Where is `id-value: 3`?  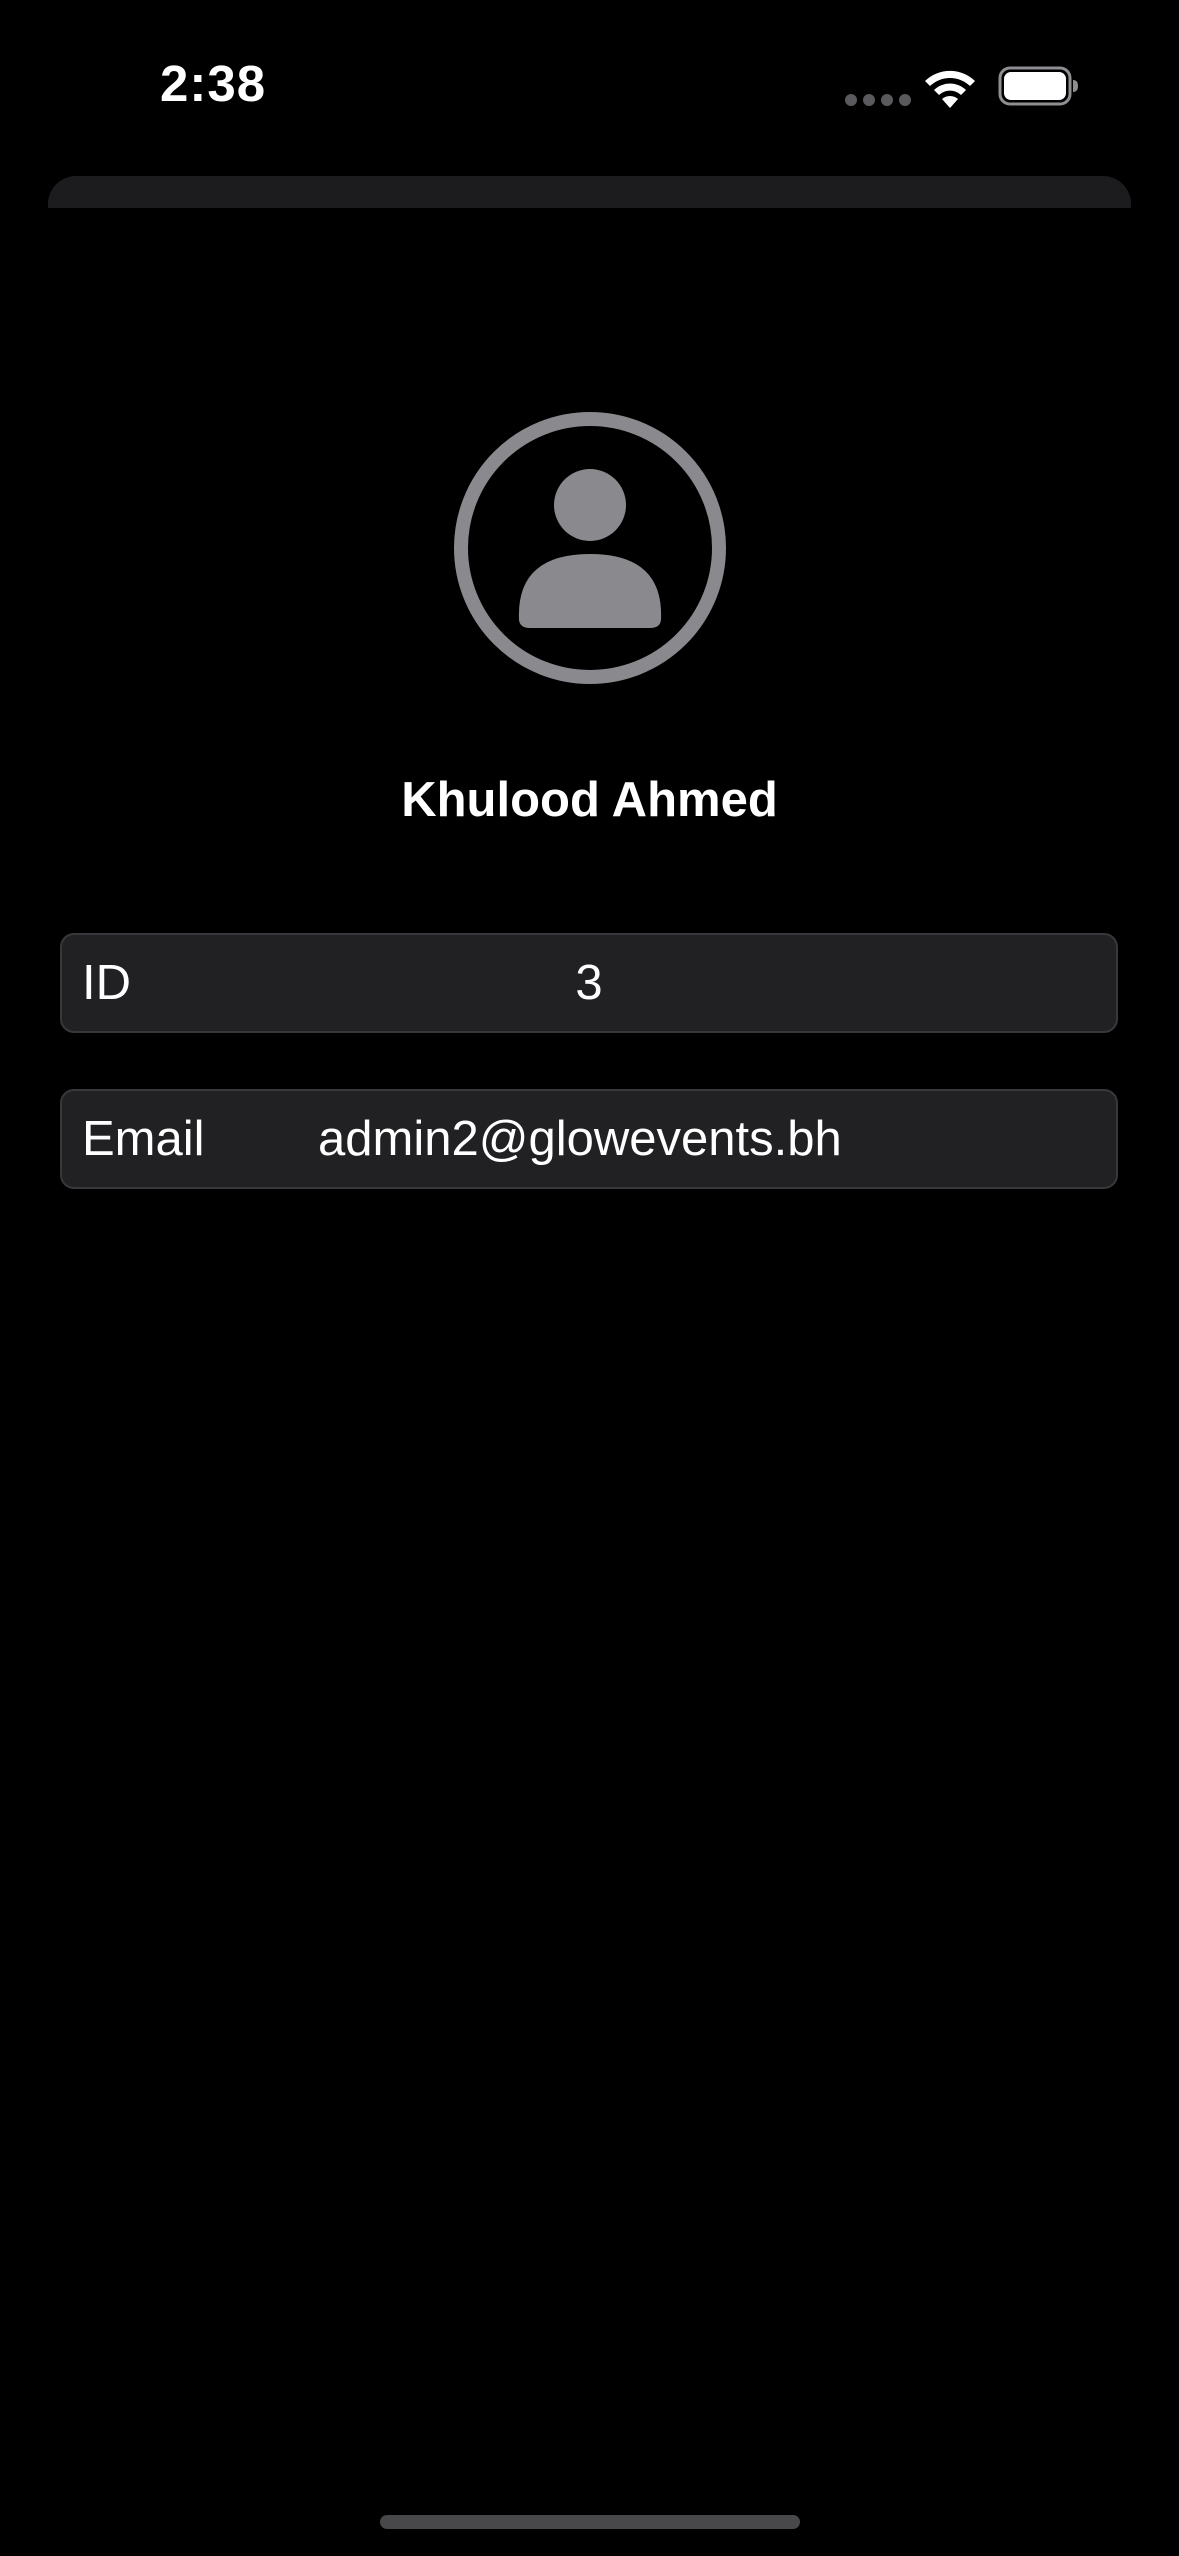
id-value: 3 is located at coordinates (589, 983).